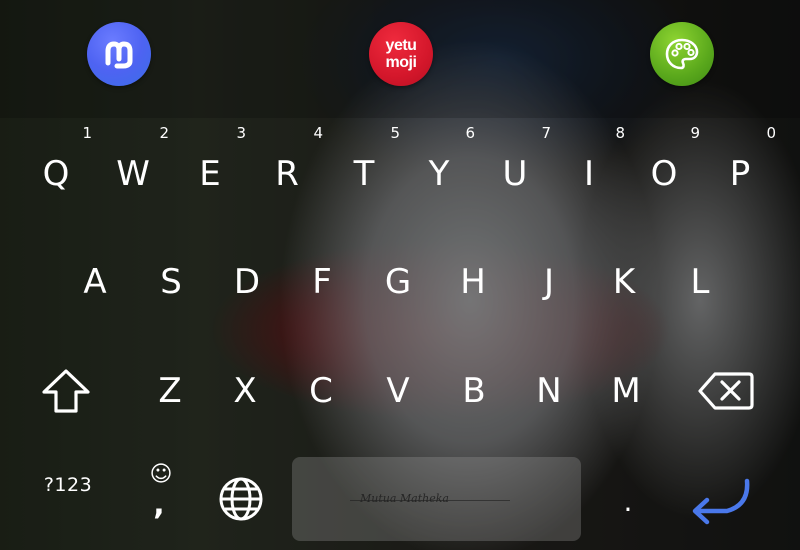 The width and height of the screenshot is (800, 550). I want to click on key-label: H, so click(473, 282).